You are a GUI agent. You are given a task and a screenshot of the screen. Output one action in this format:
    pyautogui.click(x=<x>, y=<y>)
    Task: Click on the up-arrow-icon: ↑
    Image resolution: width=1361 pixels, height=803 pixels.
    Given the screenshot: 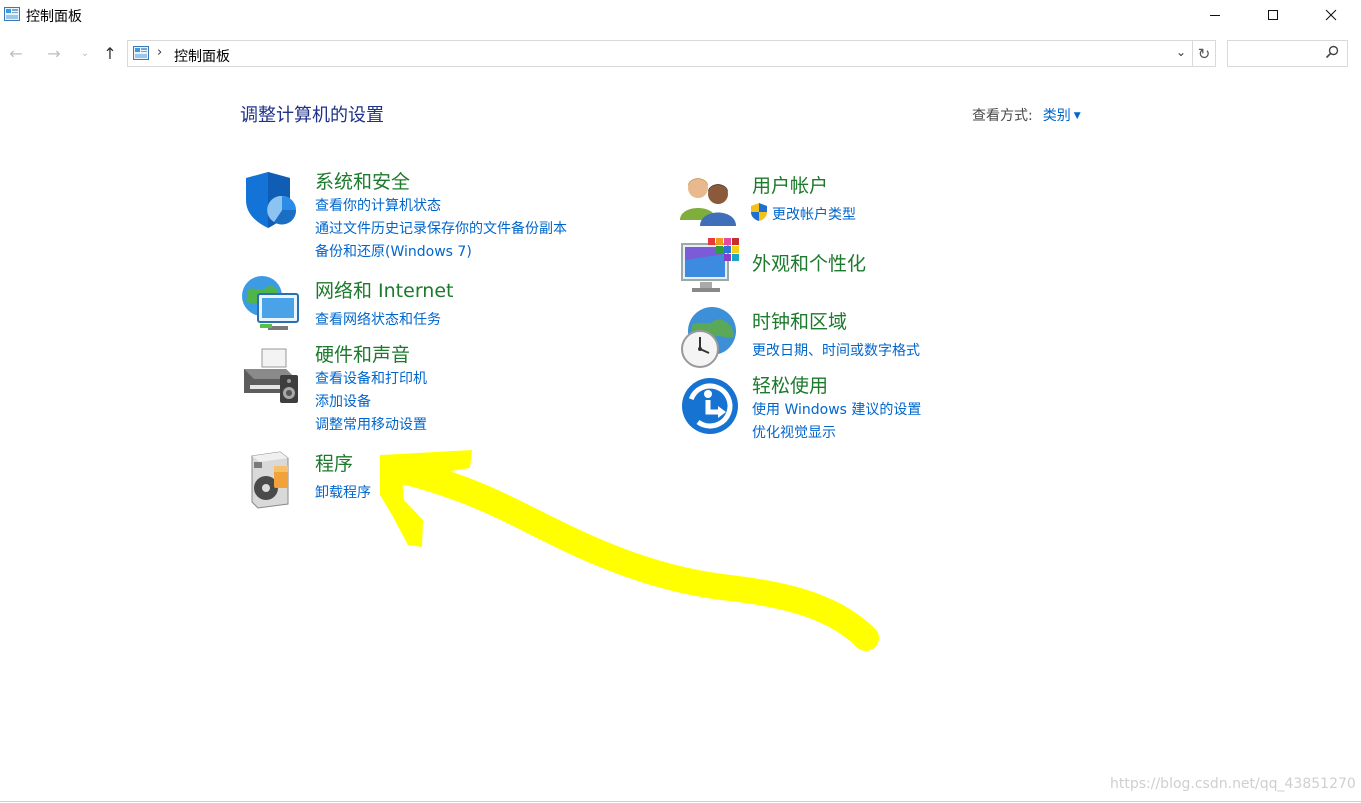 What is the action you would take?
    pyautogui.click(x=110, y=53)
    